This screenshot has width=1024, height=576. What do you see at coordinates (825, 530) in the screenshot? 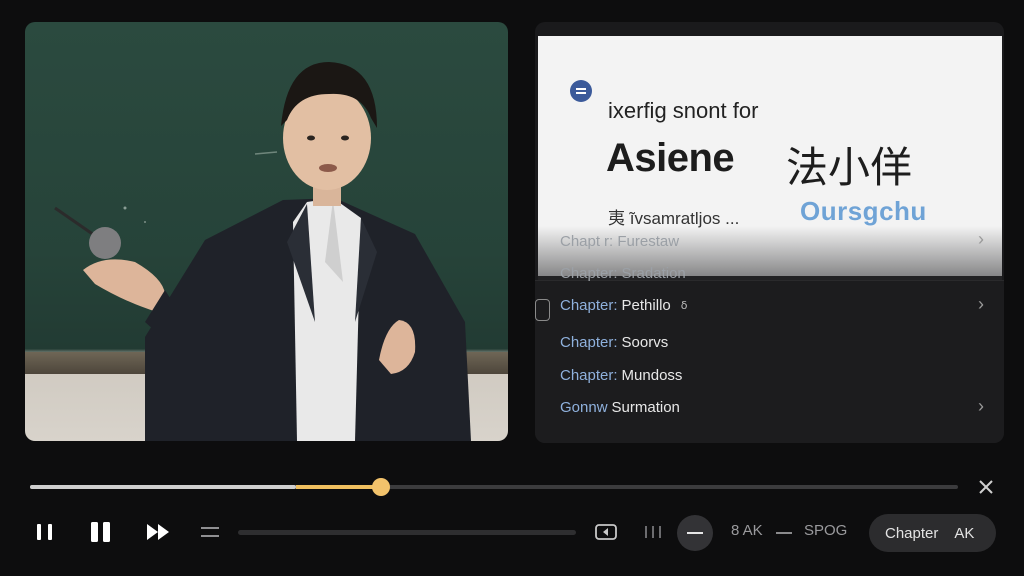
I see `quality-label: SPOG` at bounding box center [825, 530].